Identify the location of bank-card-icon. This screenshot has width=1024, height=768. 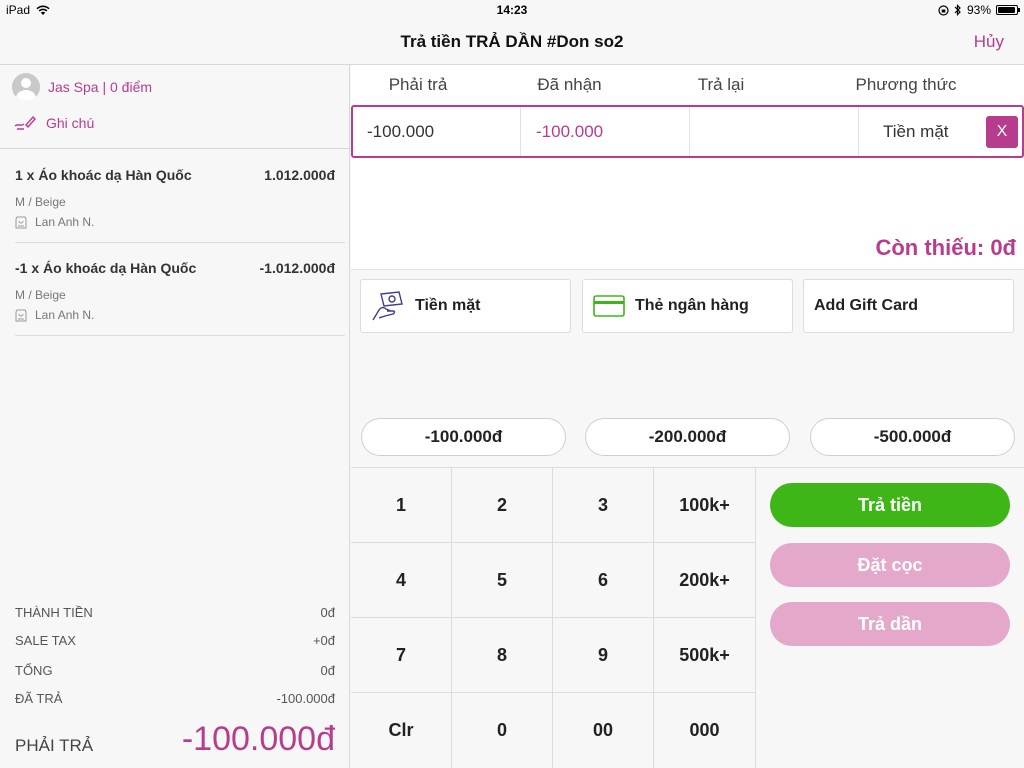
(609, 306).